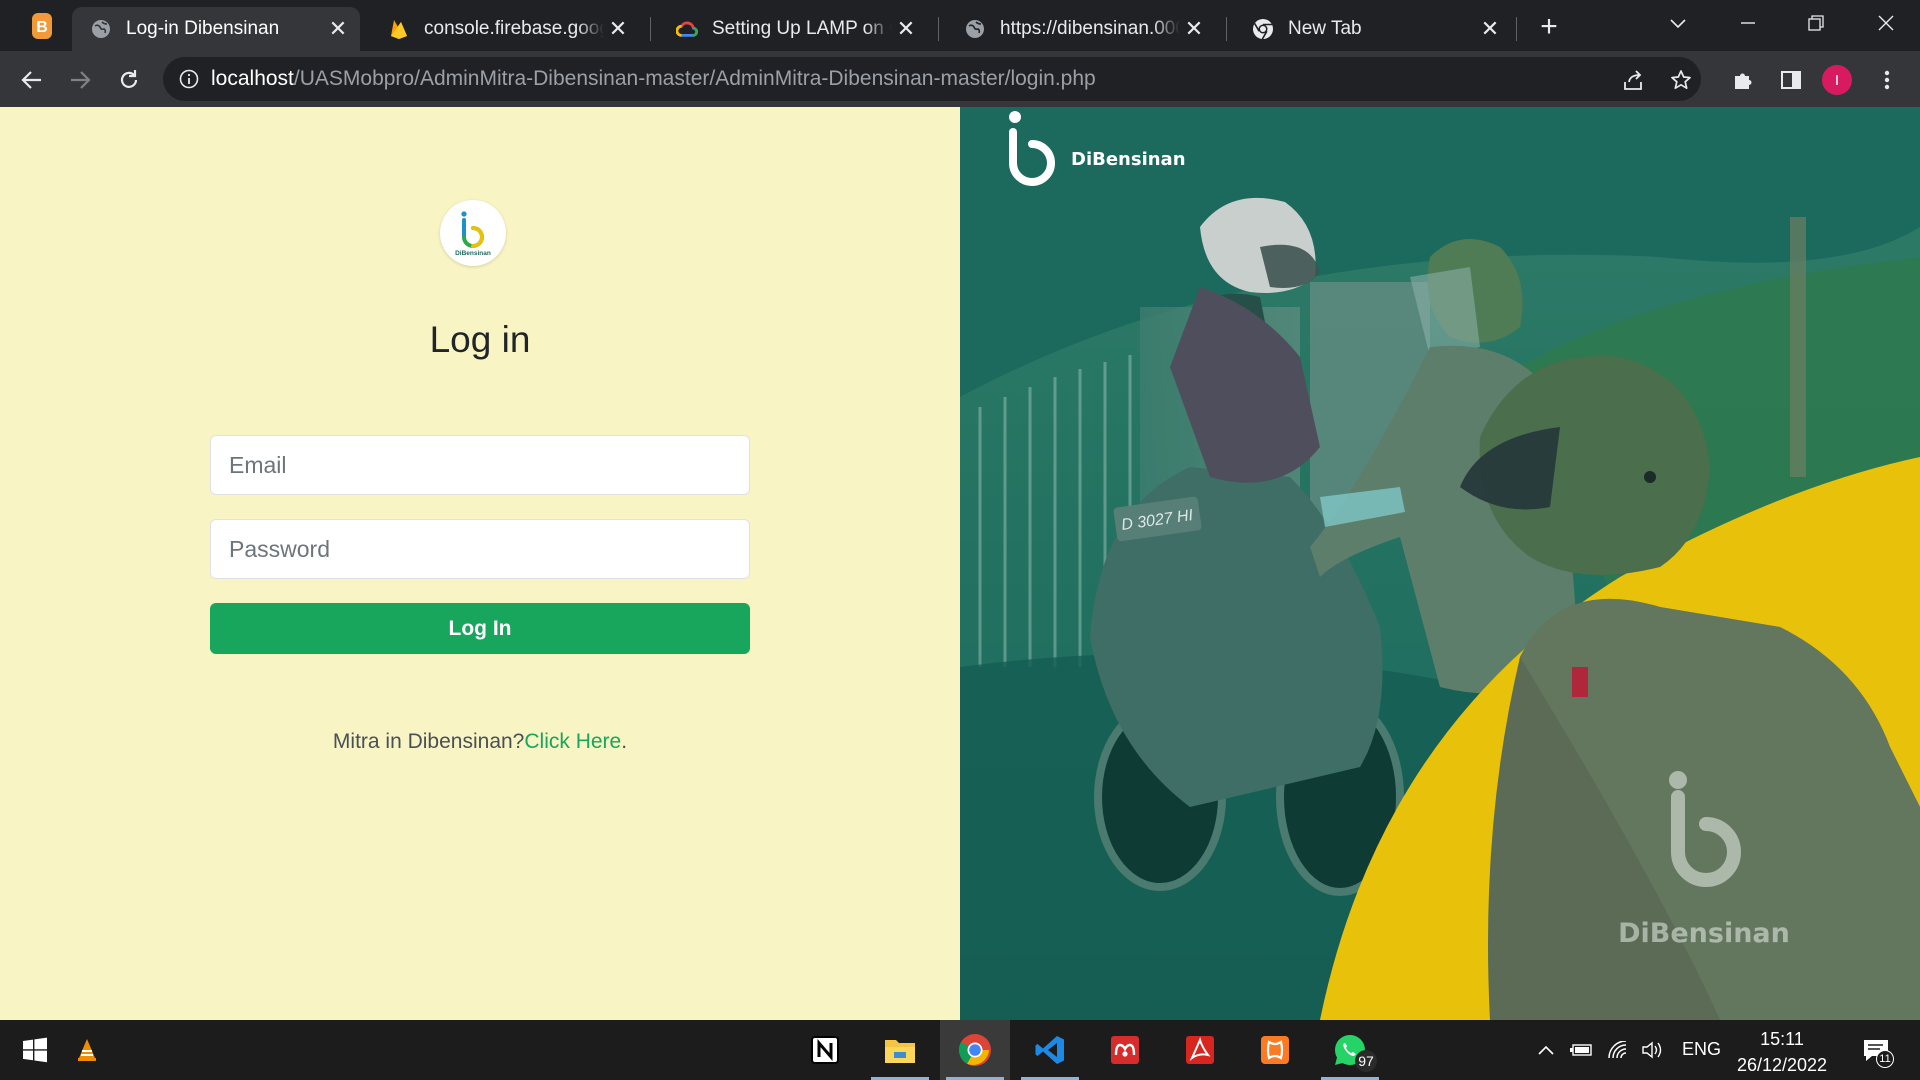  I want to click on url-host: localhost, so click(252, 78).